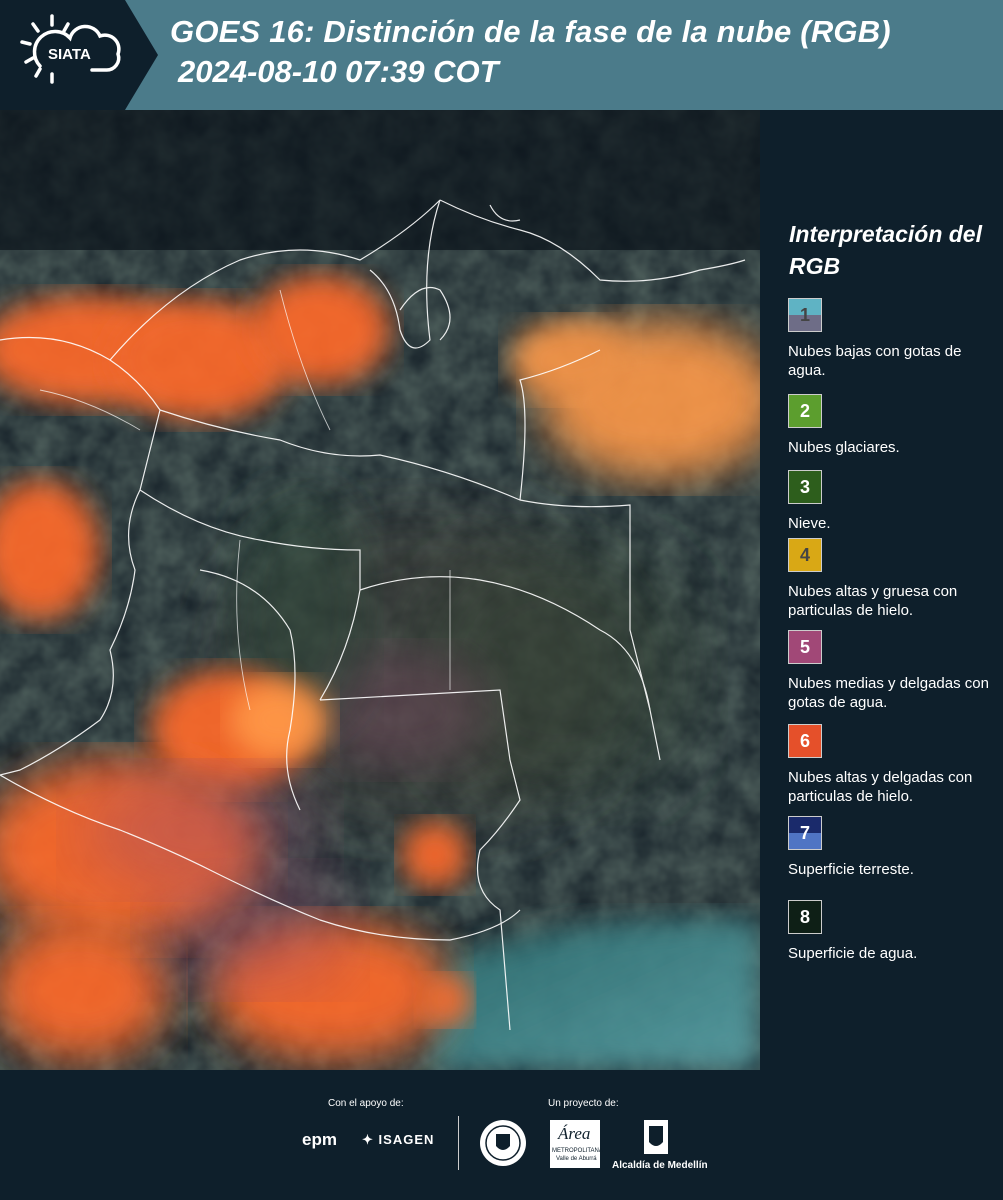 This screenshot has width=1003, height=1200. Describe the element at coordinates (458, 1143) in the screenshot. I see `footer-divider` at that location.